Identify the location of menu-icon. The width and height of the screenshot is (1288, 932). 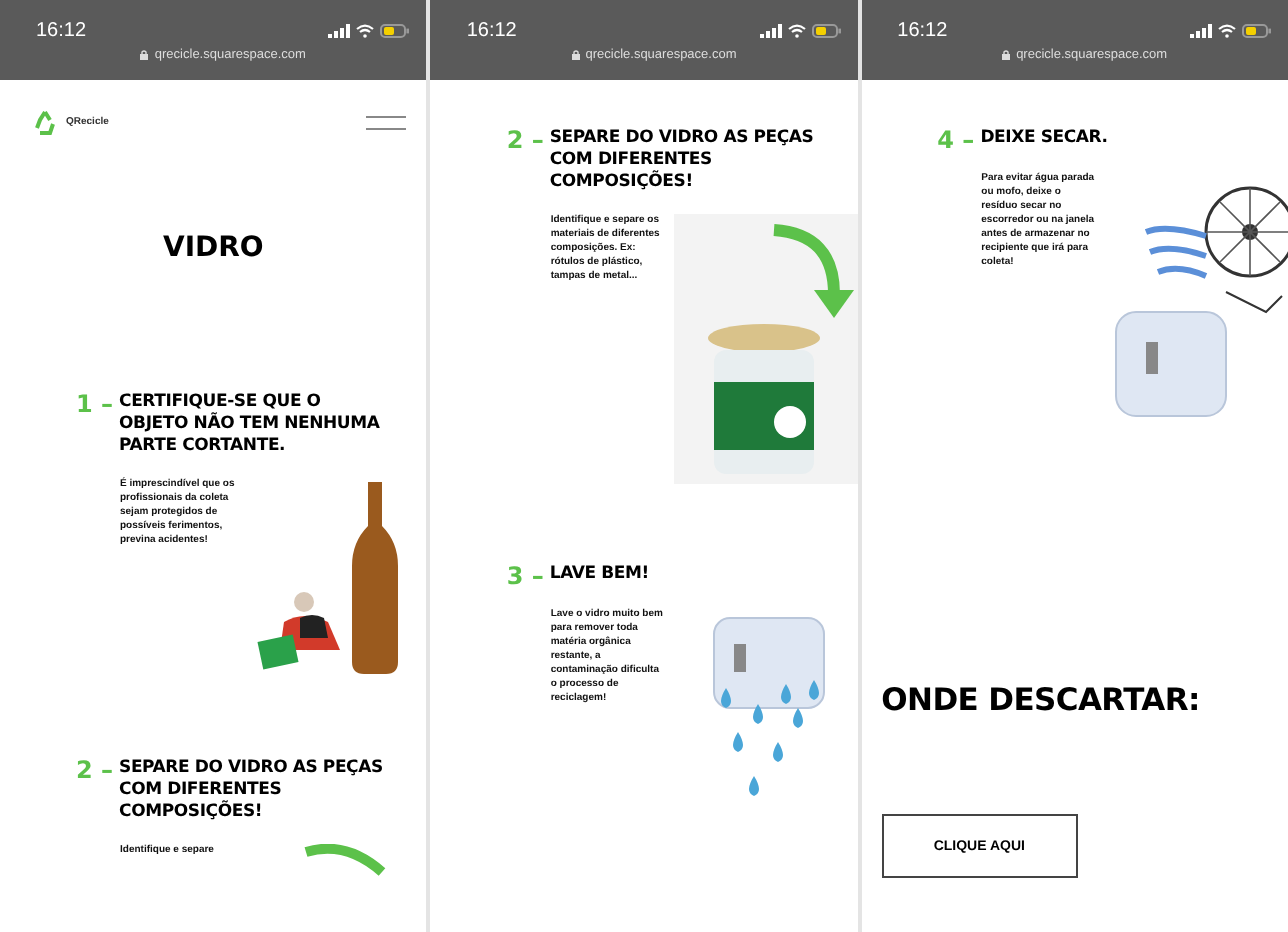
(386, 122).